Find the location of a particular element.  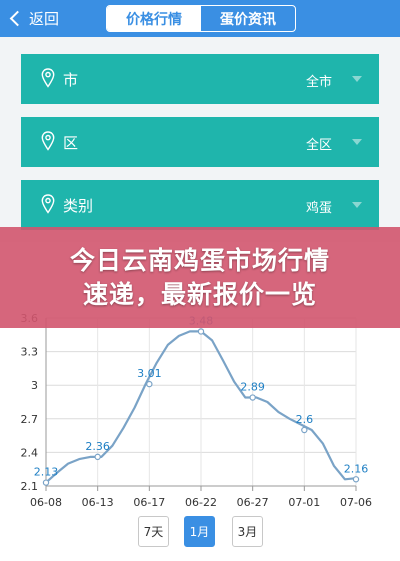

x-tick-label: 06-08 is located at coordinates (46, 502).